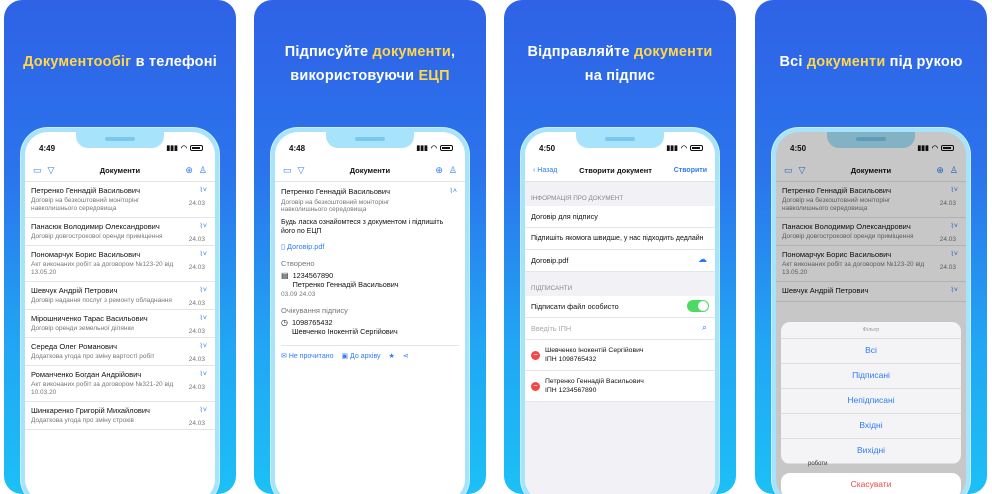 The image size is (992, 494). What do you see at coordinates (345, 284) in the screenshot?
I see `created-name: Петренко Геннадій Васильович` at bounding box center [345, 284].